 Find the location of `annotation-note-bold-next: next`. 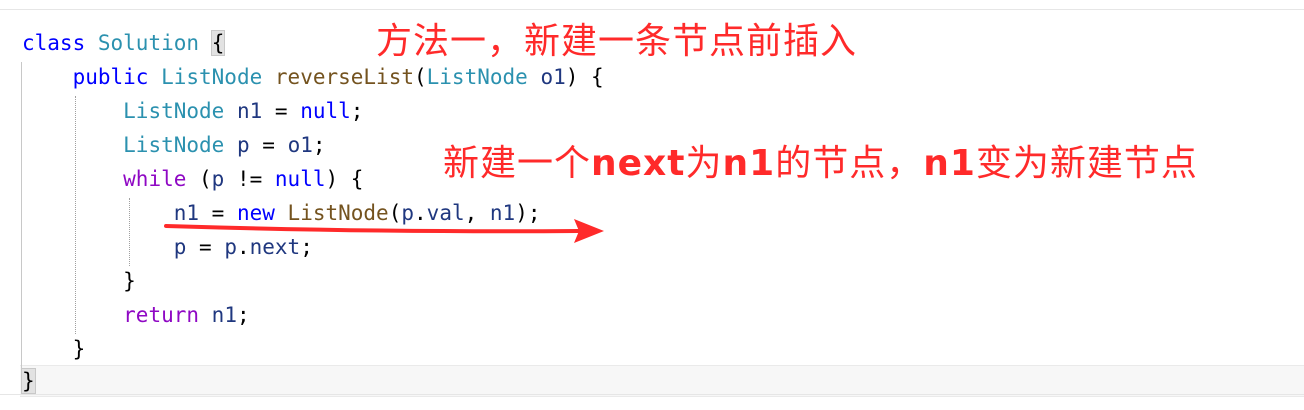

annotation-note-bold-next: next is located at coordinates (638, 163).